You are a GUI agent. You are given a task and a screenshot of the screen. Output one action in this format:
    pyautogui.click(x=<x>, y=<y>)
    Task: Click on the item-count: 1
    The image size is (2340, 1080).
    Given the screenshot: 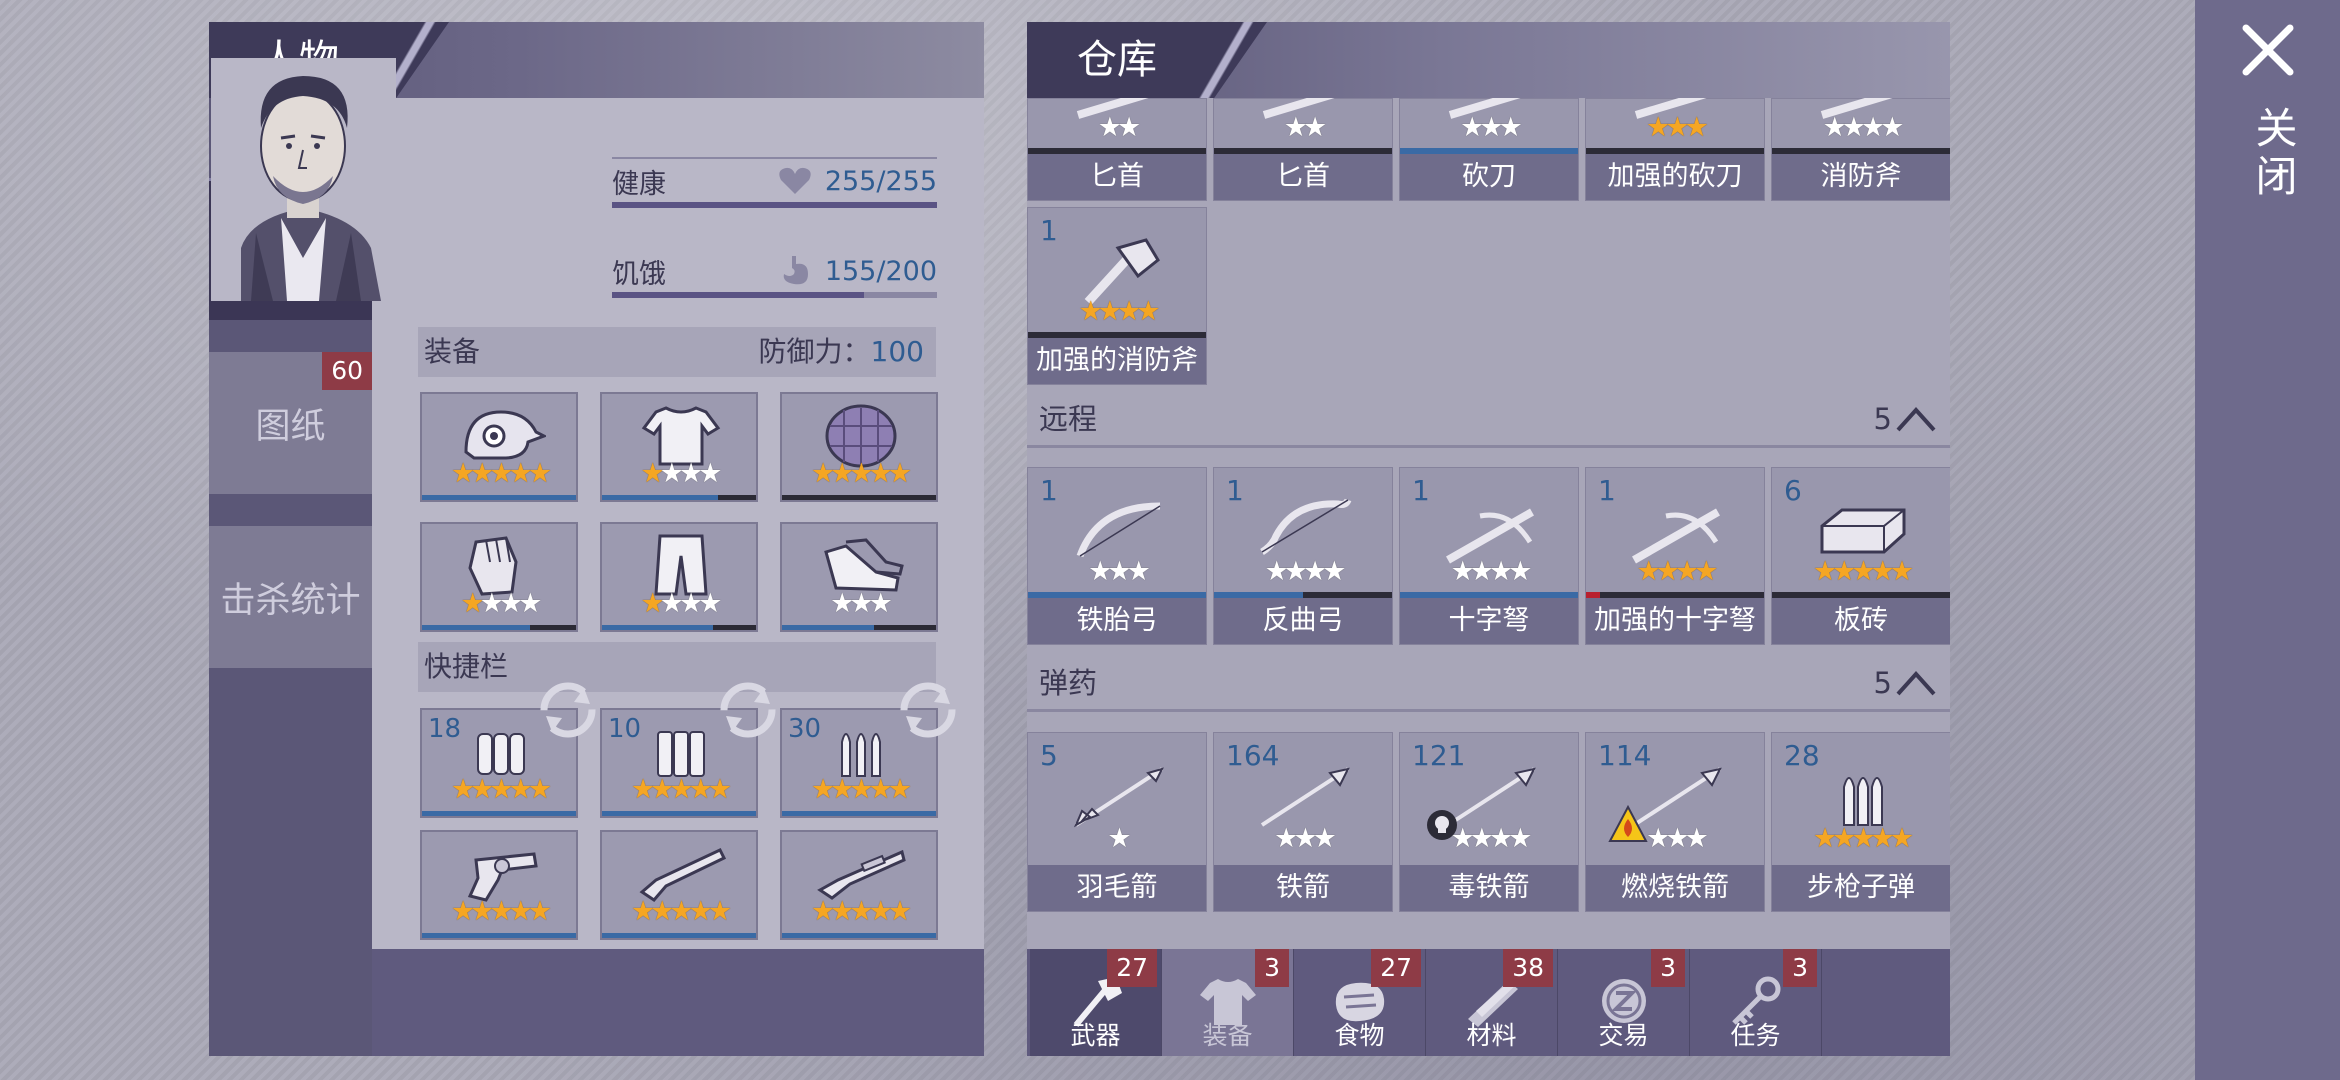 What is the action you would take?
    pyautogui.click(x=1049, y=490)
    